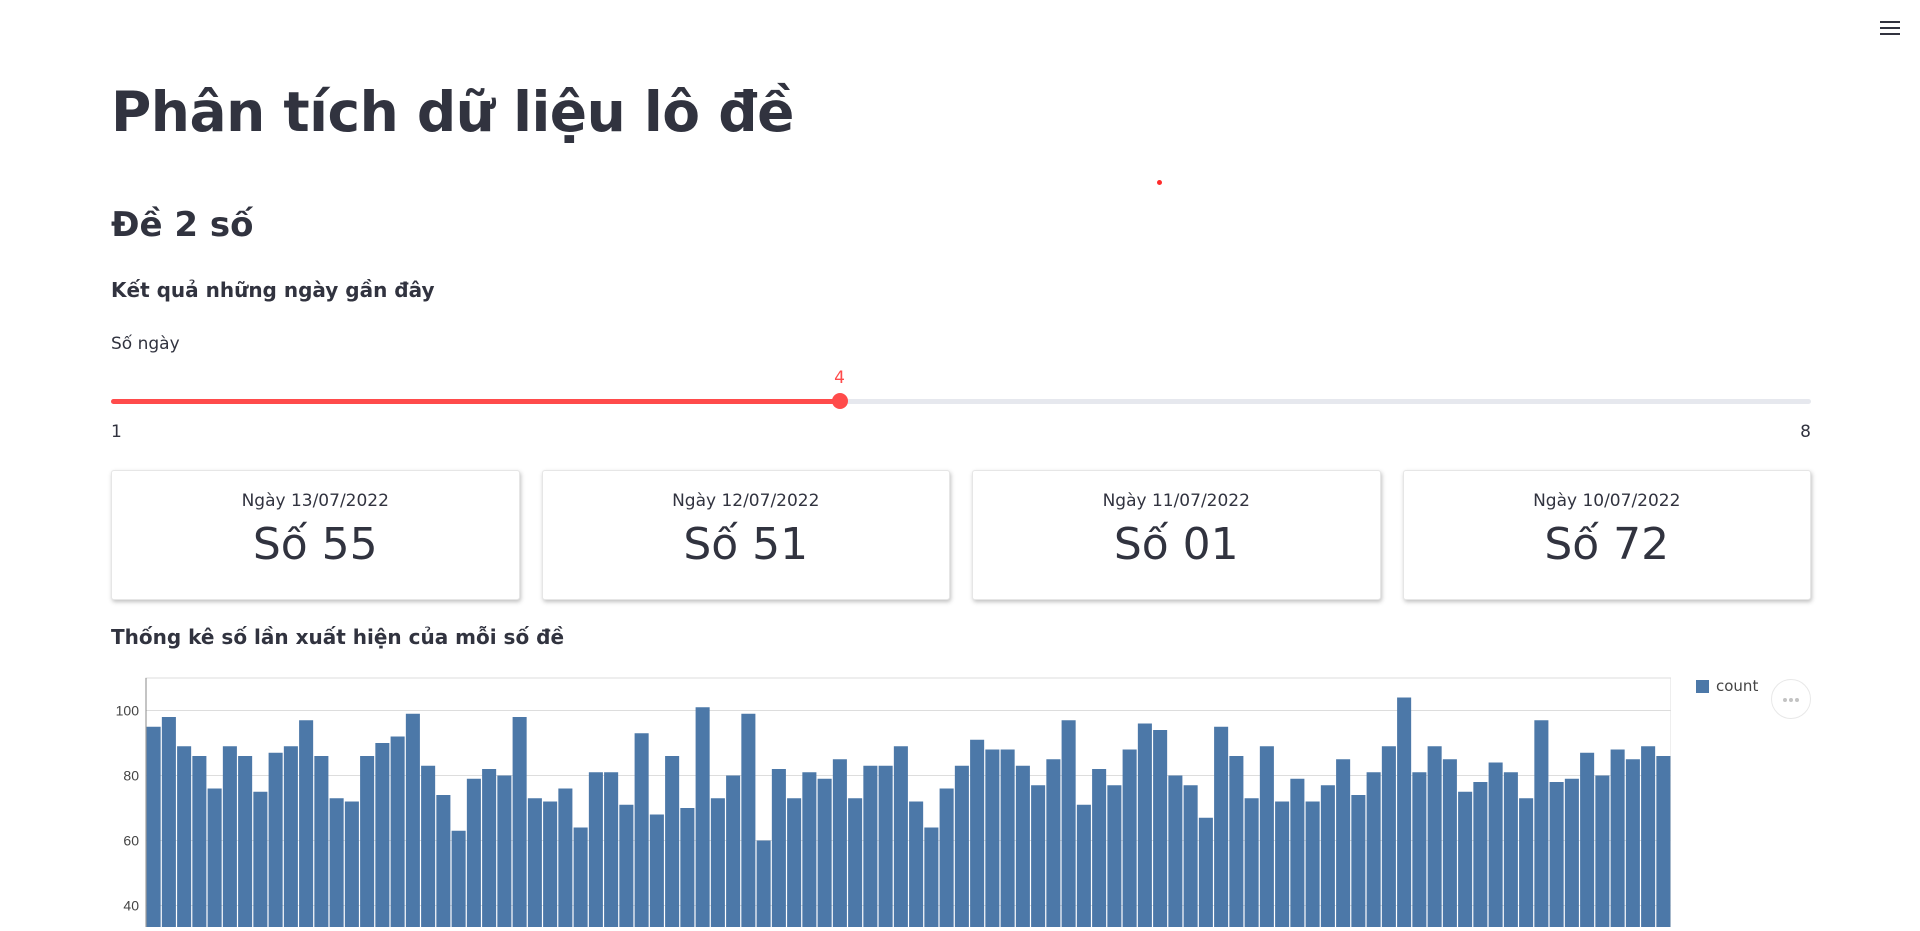 Image resolution: width=1920 pixels, height=931 pixels. I want to click on y-tick-label: 100, so click(128, 711).